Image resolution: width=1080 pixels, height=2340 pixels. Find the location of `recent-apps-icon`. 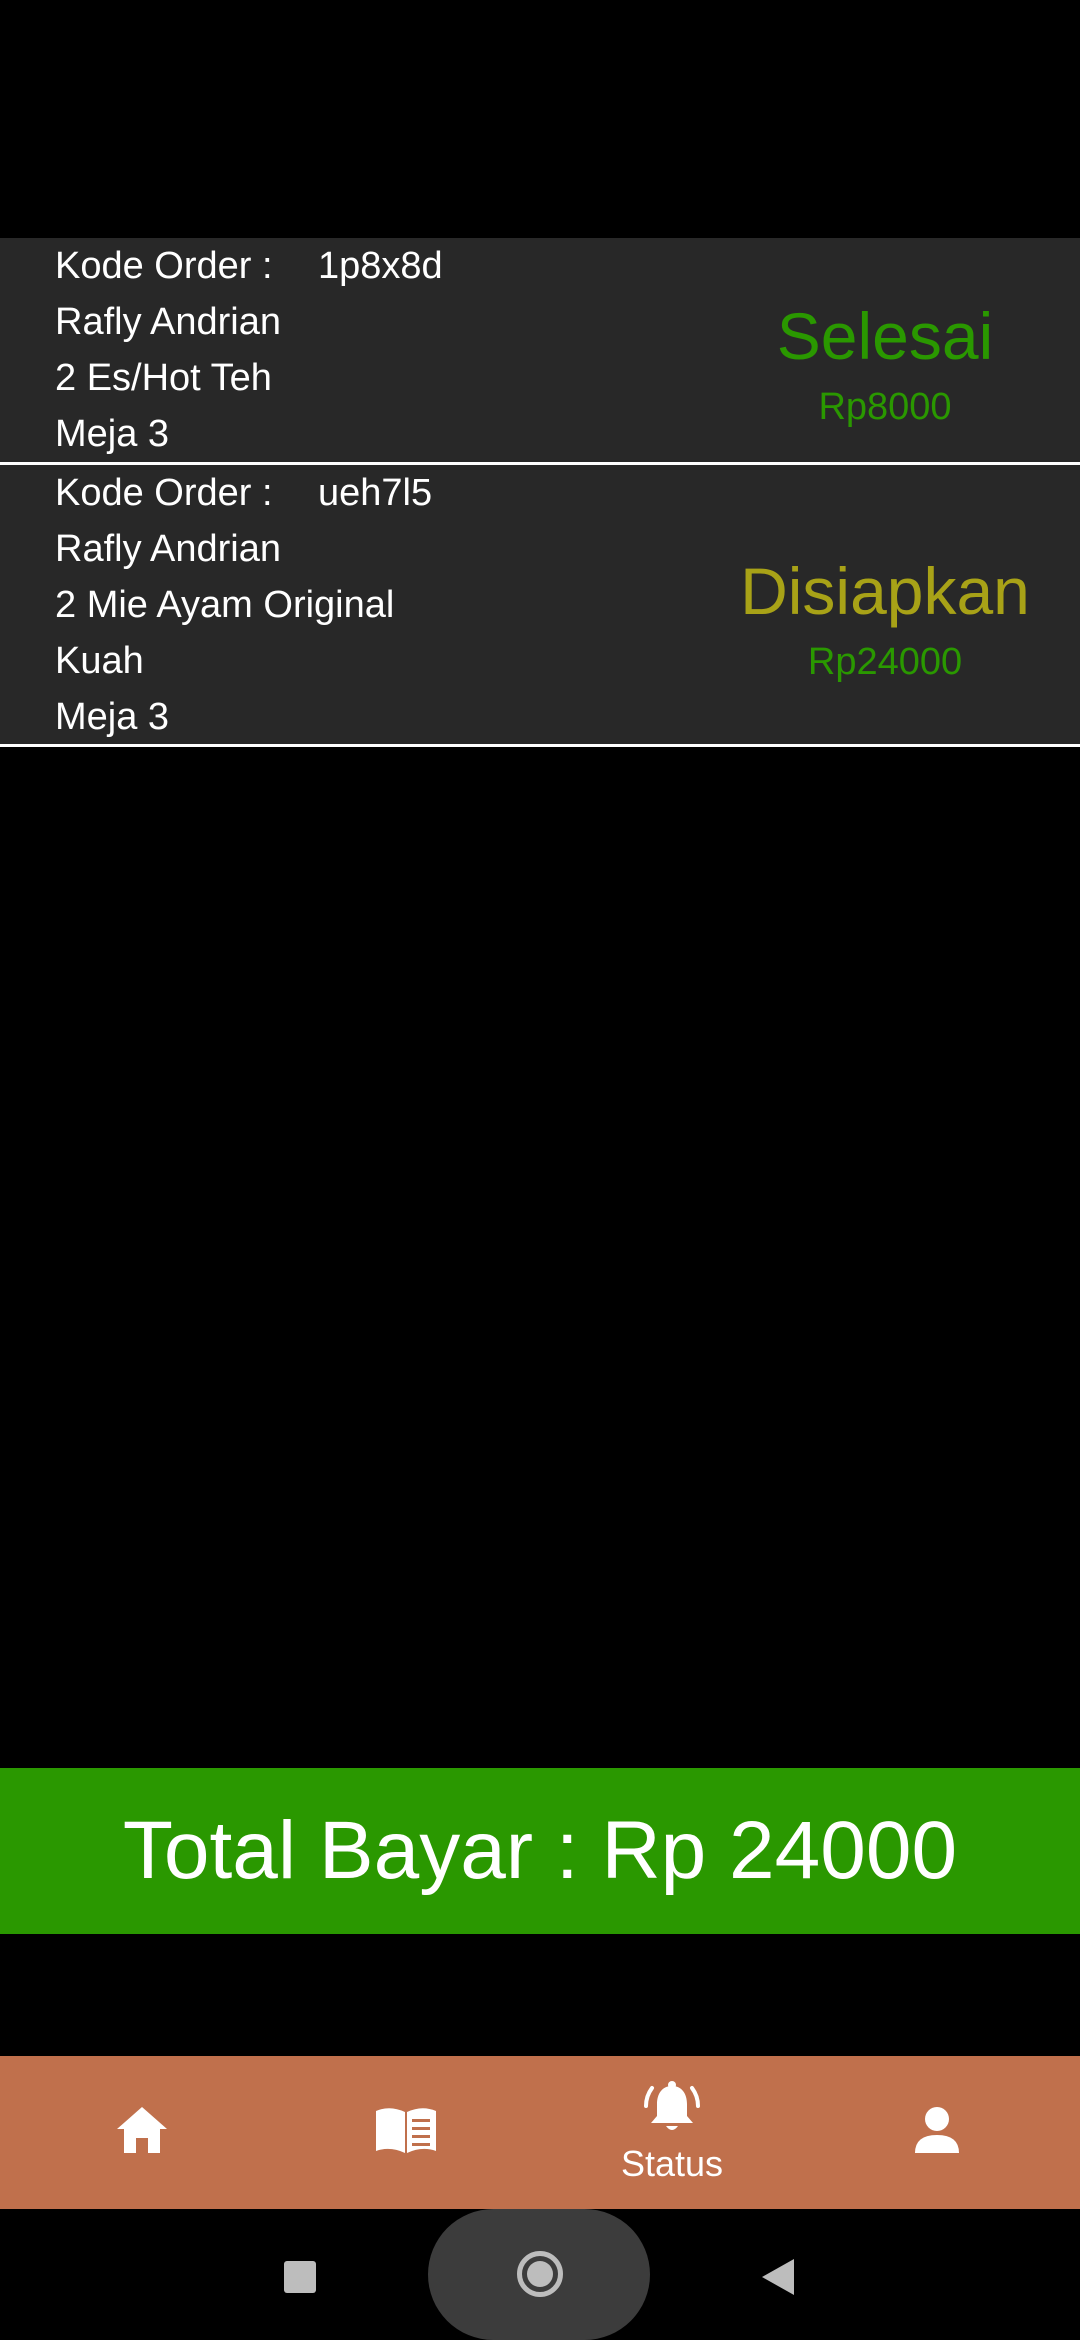

recent-apps-icon is located at coordinates (300, 2277).